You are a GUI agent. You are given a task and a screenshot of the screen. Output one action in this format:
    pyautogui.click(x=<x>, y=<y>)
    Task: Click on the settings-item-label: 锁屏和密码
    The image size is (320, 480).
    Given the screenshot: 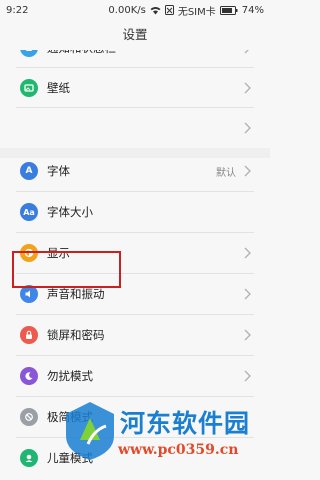 What is the action you would take?
    pyautogui.click(x=76, y=335)
    